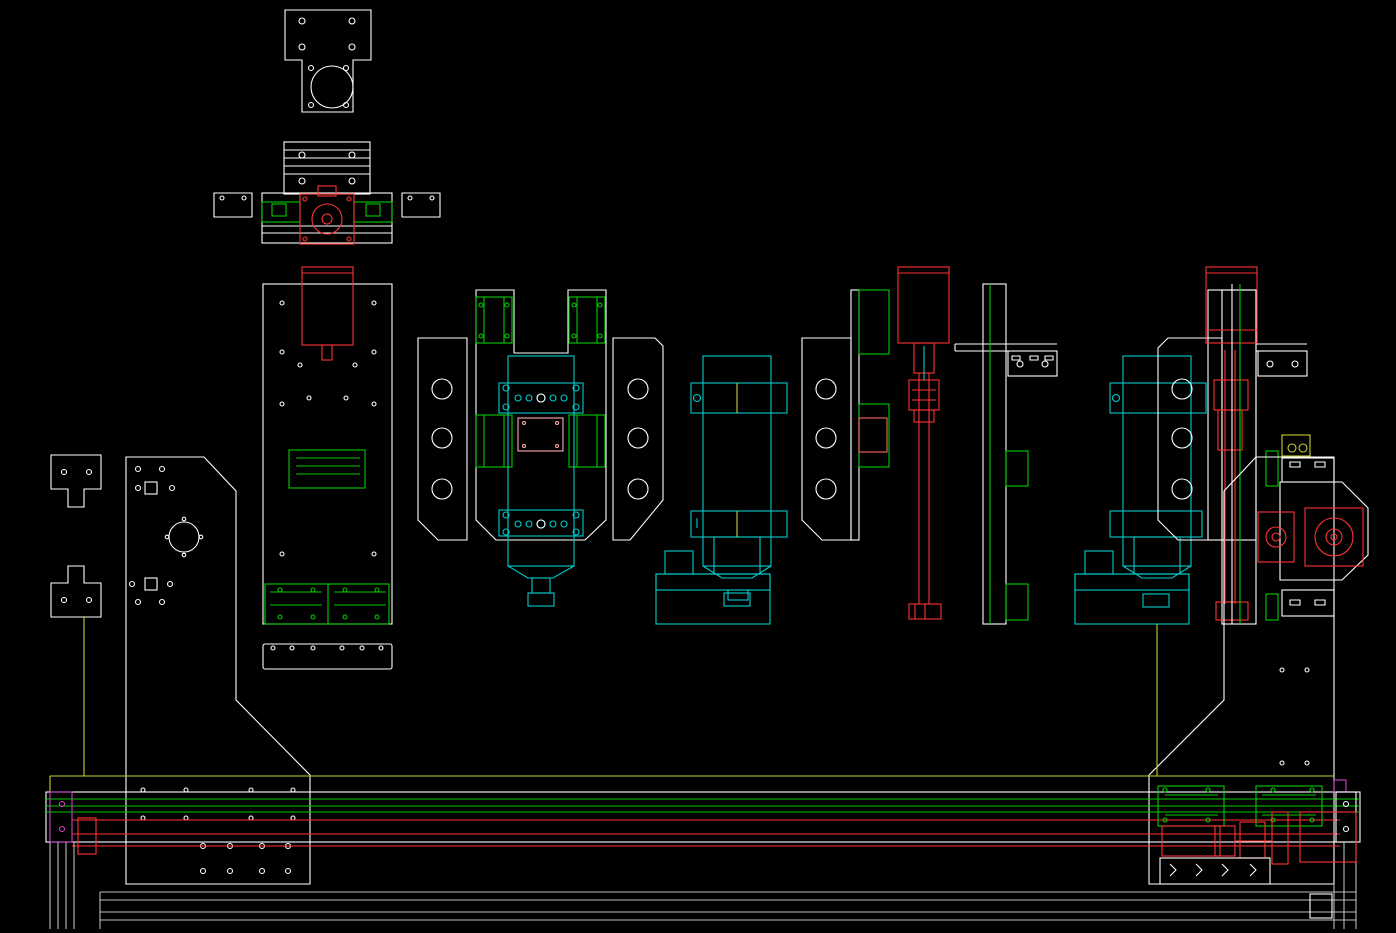 This screenshot has height=933, width=1396. Describe the element at coordinates (721, 490) in the screenshot. I see `spindle-side-view` at that location.